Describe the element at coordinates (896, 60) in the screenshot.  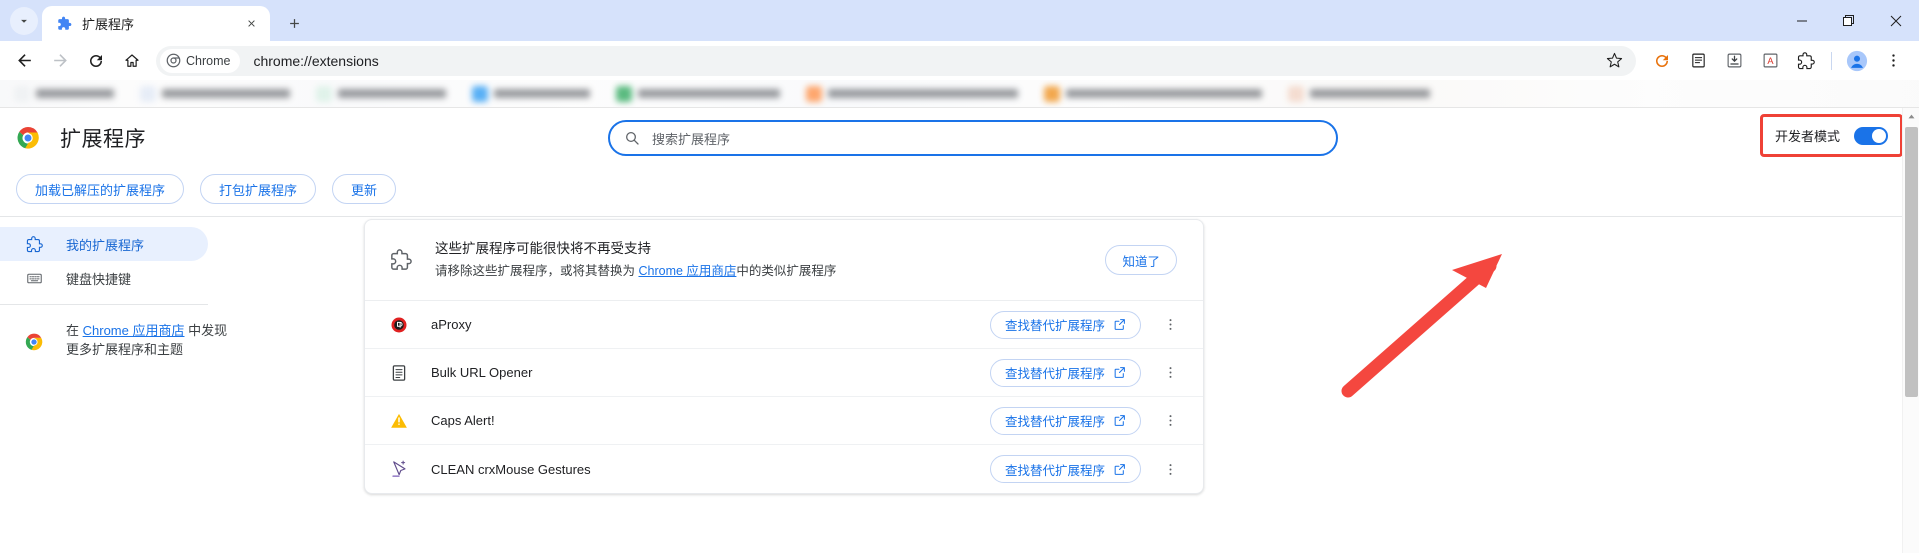
I see `address-bar: Chrome chrome://extensions` at that location.